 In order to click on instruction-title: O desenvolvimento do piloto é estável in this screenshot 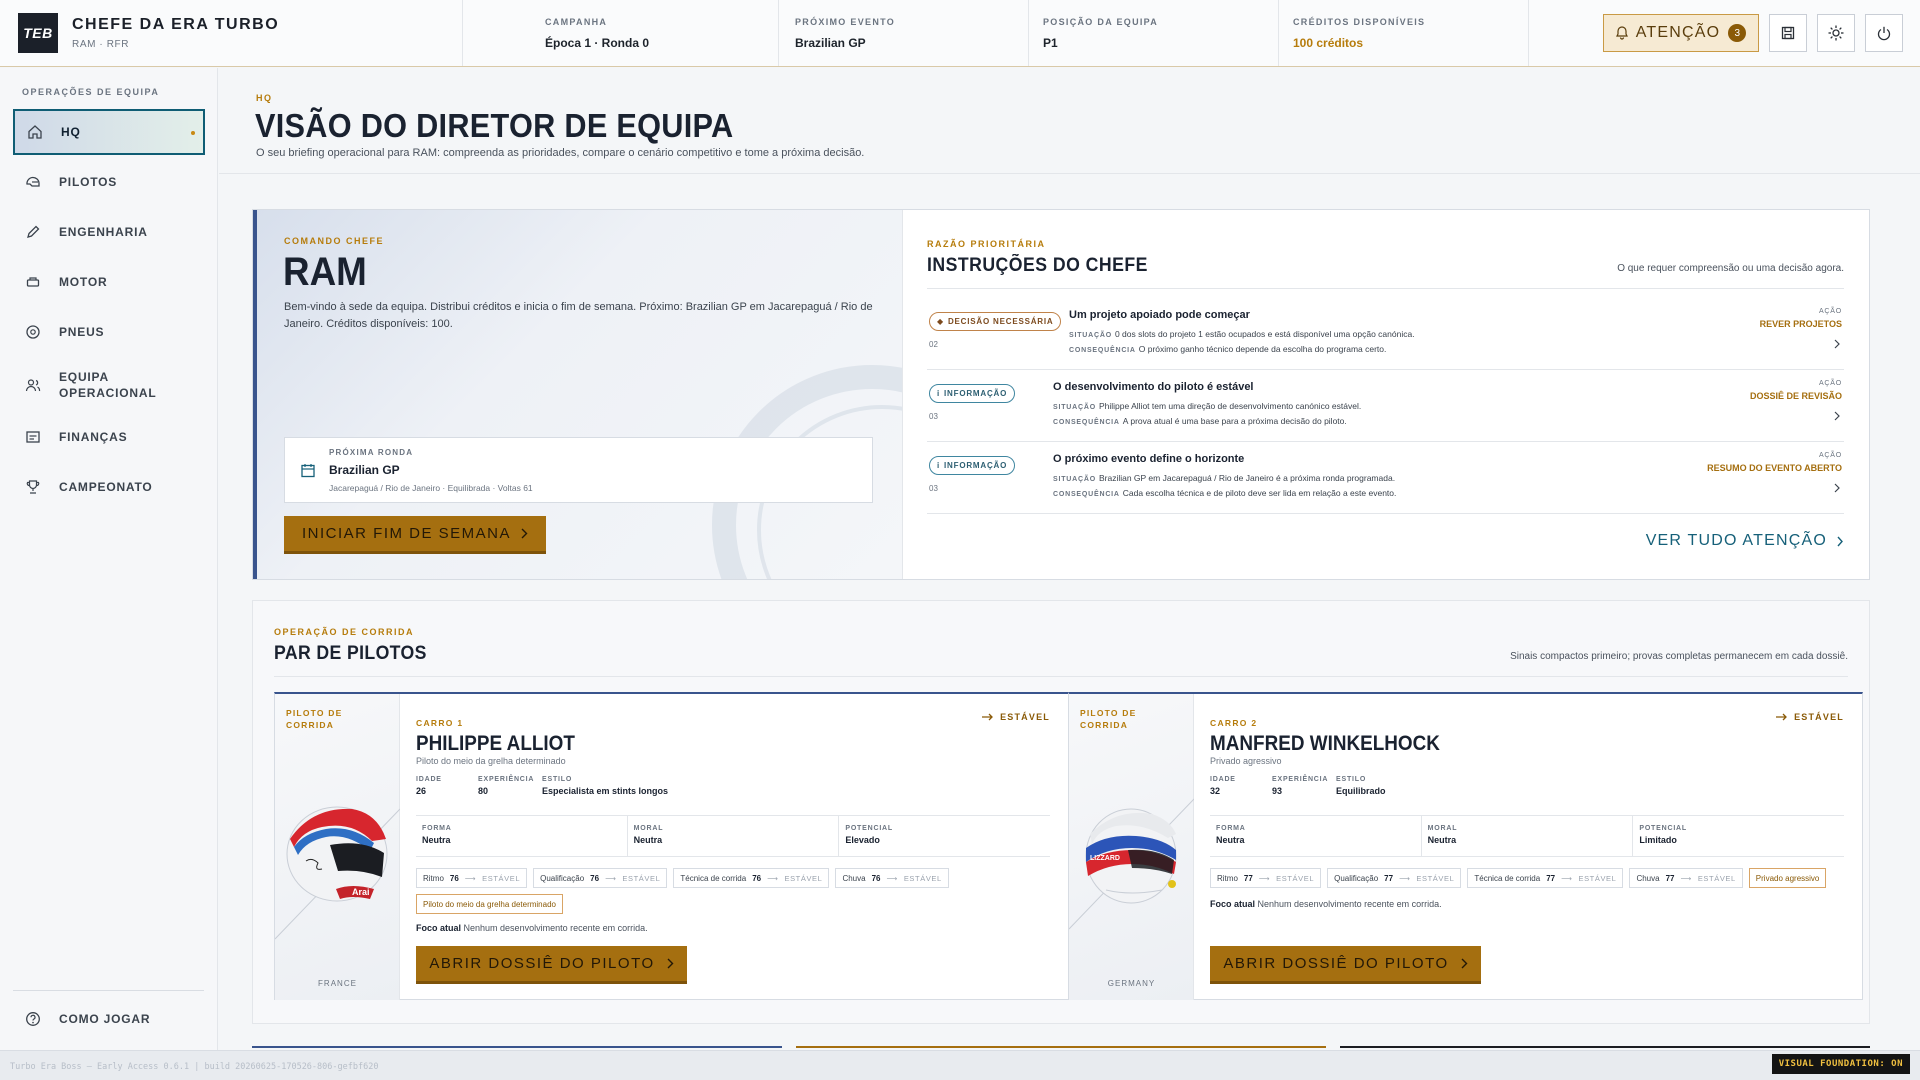, I will do `click(1153, 387)`.